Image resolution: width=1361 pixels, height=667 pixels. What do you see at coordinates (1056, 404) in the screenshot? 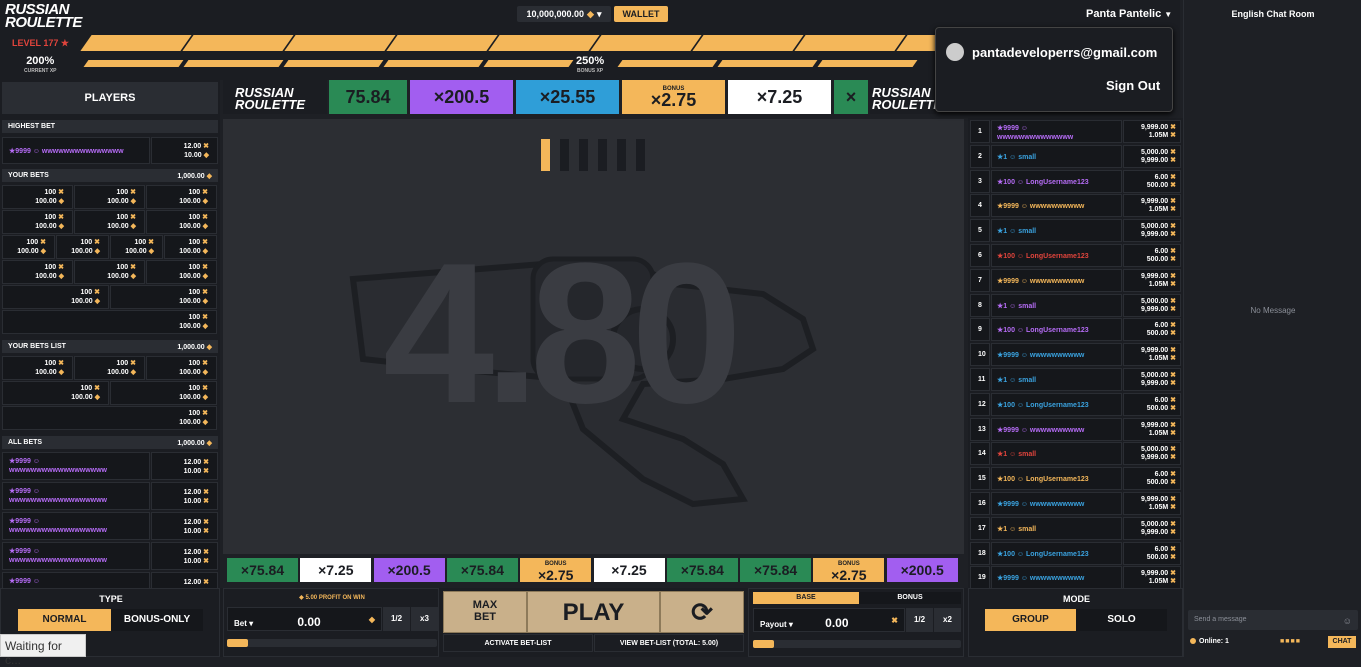
I see `row-user: ★100 ☺ LongUsername123` at bounding box center [1056, 404].